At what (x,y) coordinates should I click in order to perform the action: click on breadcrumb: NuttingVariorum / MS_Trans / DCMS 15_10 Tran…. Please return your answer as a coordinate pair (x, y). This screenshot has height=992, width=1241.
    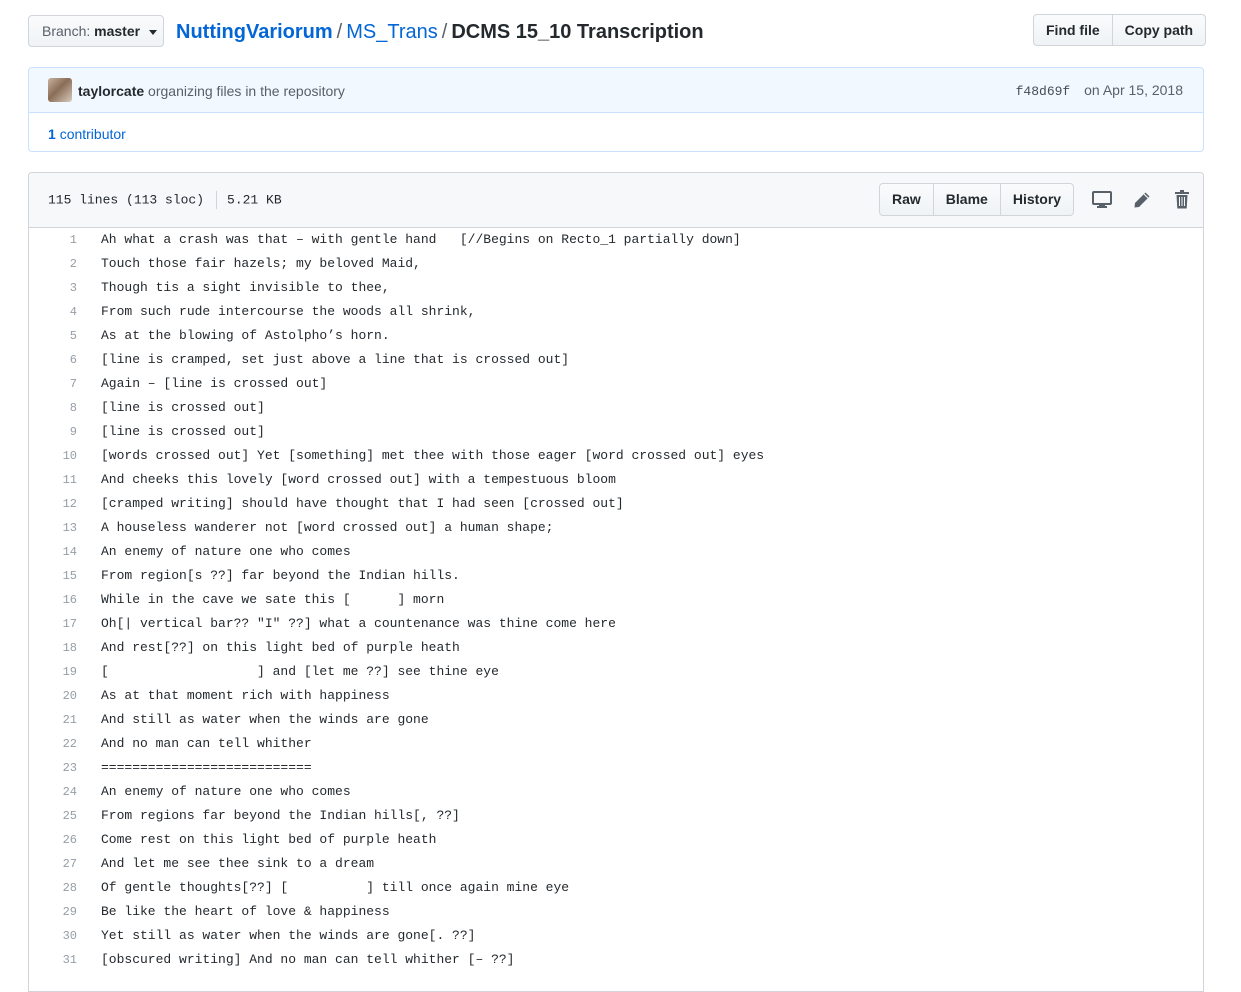
    Looking at the image, I should click on (440, 32).